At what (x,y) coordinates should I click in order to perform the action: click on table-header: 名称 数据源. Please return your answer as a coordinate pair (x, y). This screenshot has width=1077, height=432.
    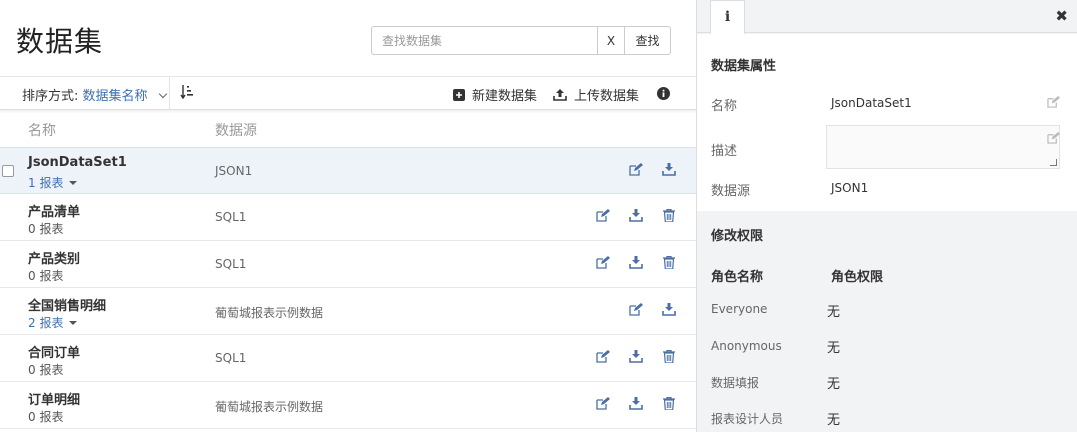
    Looking at the image, I should click on (348, 129).